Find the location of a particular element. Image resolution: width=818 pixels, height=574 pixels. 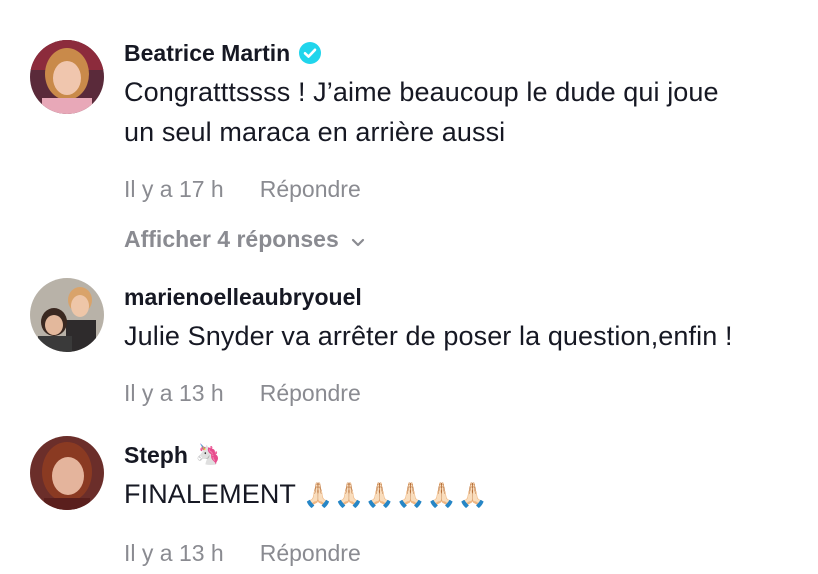

username-text: marienoelleaubryouel is located at coordinates (243, 296).